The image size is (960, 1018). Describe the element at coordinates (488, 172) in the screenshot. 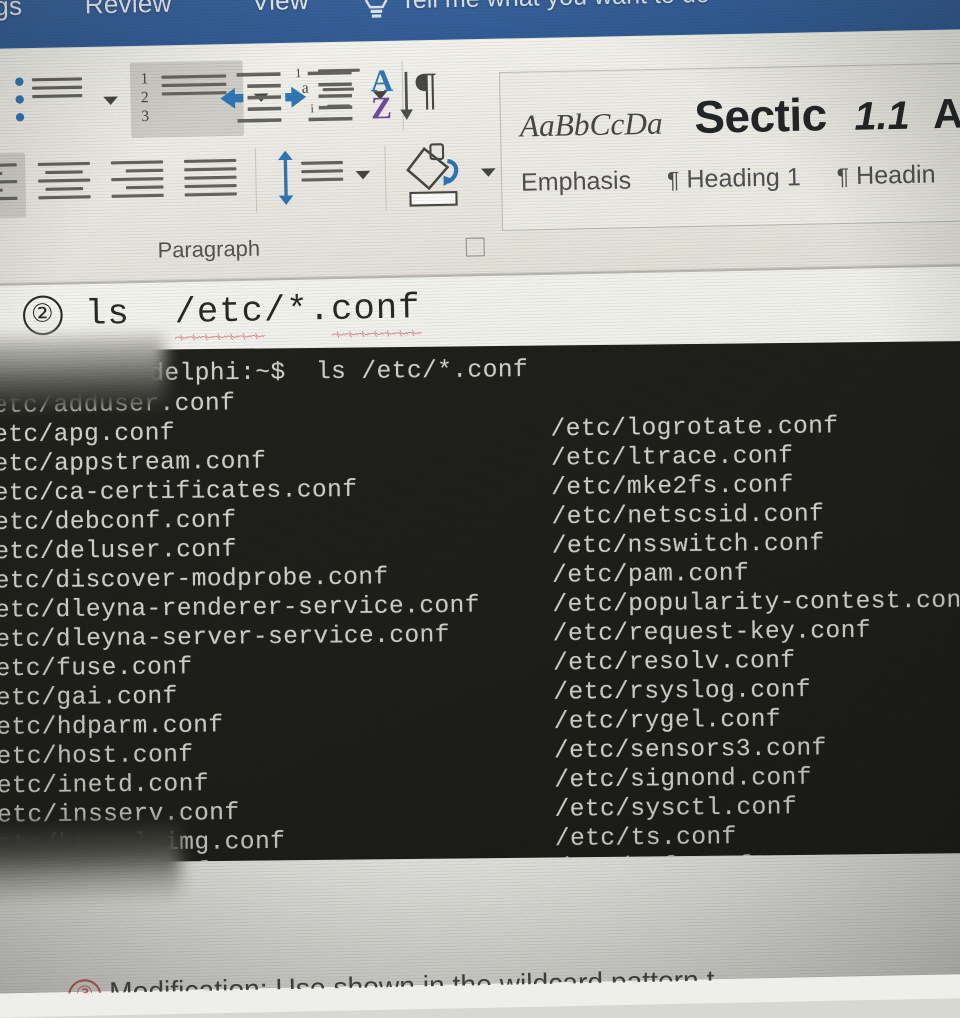

I see `shading-dropdown-caret` at that location.